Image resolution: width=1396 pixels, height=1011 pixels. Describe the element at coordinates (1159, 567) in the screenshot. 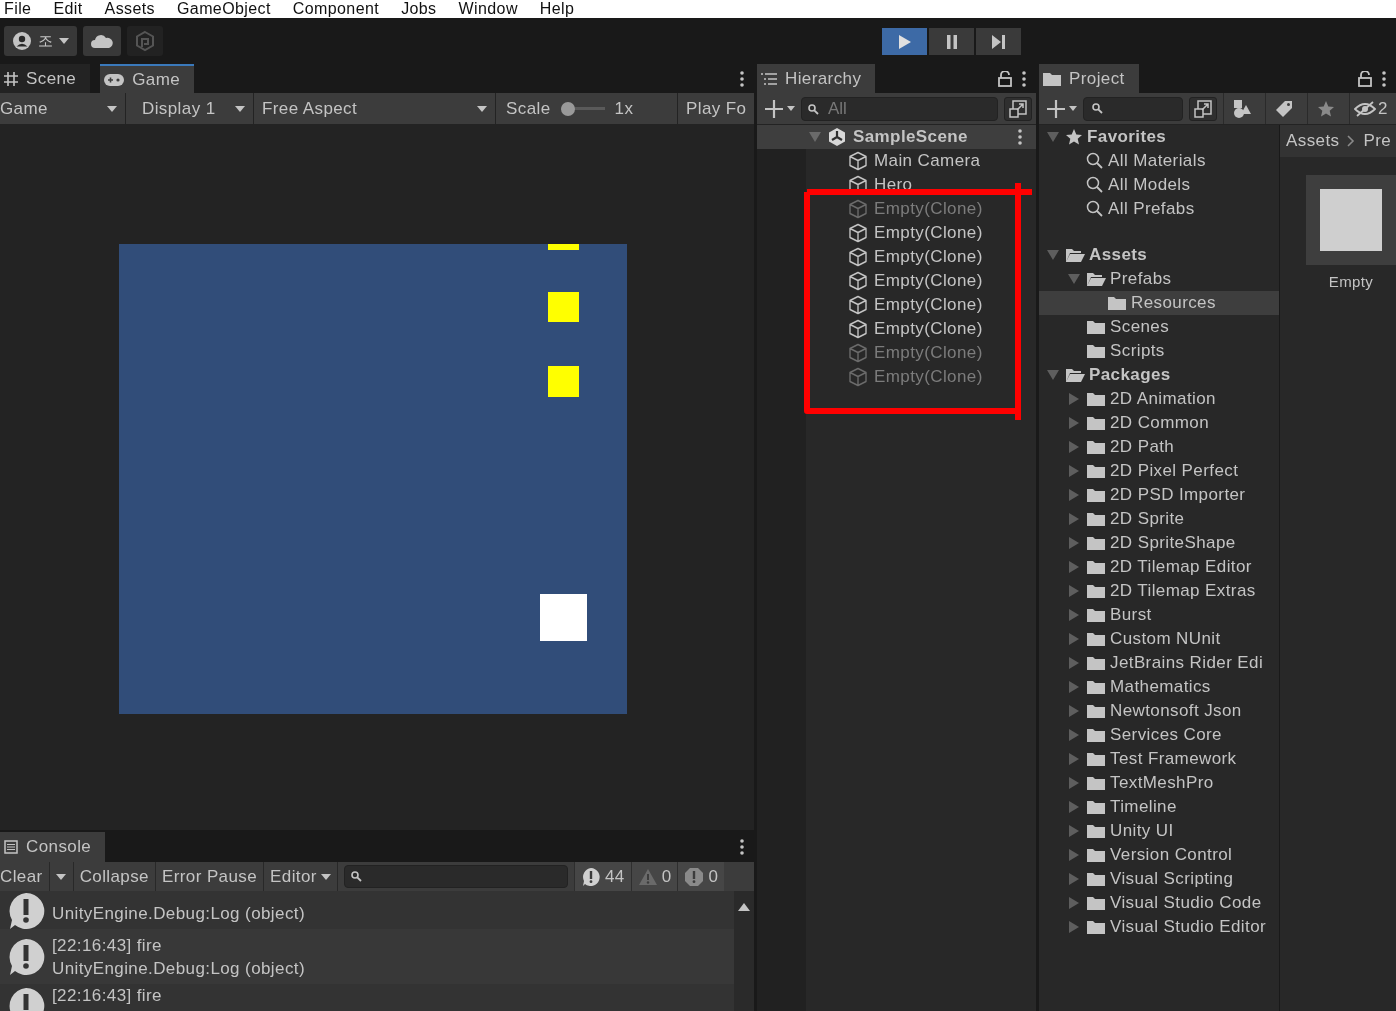

I see `project-tree-item: 2D Tilemap Editor` at that location.